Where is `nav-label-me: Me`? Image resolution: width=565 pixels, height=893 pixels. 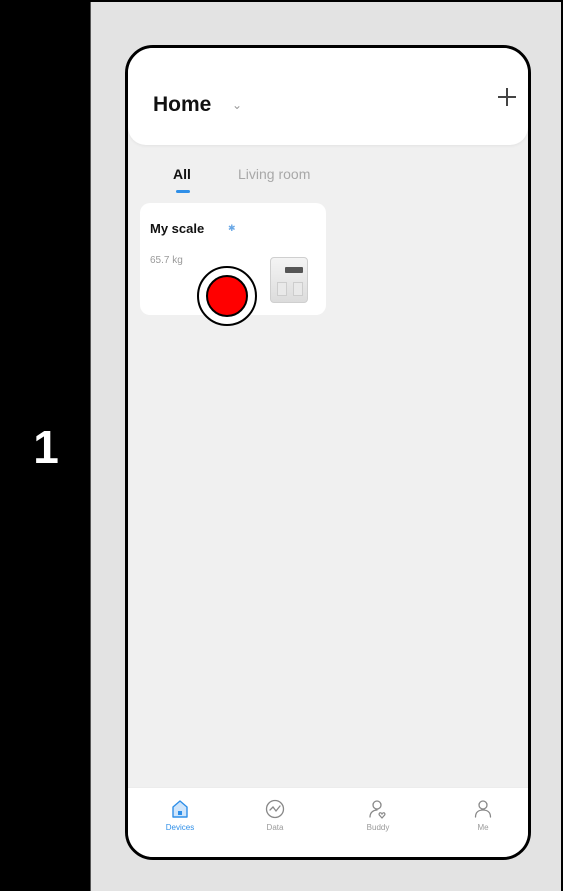 nav-label-me: Me is located at coordinates (483, 827).